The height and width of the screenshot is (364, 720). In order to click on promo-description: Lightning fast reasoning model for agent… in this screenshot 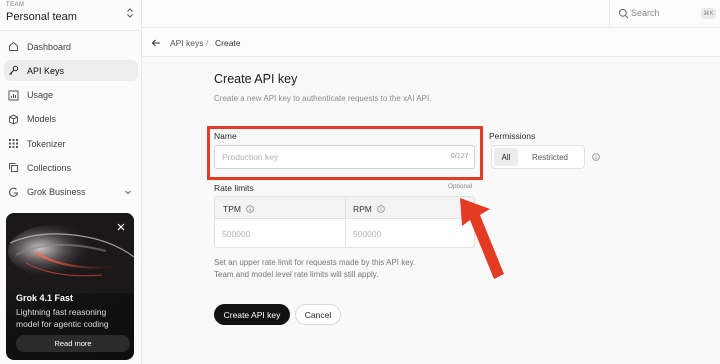, I will do `click(62, 318)`.